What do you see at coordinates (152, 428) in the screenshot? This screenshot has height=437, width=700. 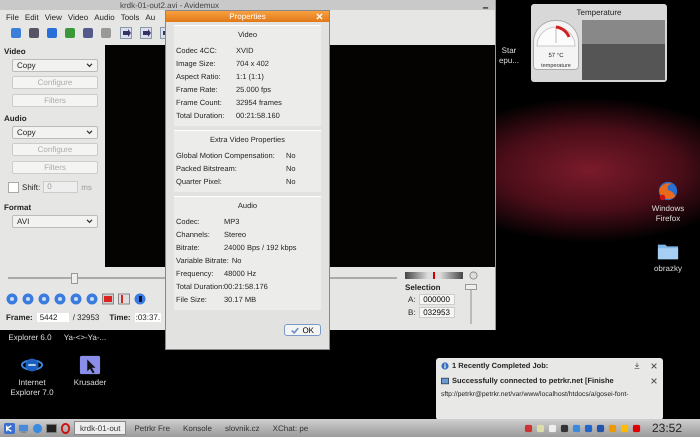 I see `taskbar-button: Petrkr Fre` at bounding box center [152, 428].